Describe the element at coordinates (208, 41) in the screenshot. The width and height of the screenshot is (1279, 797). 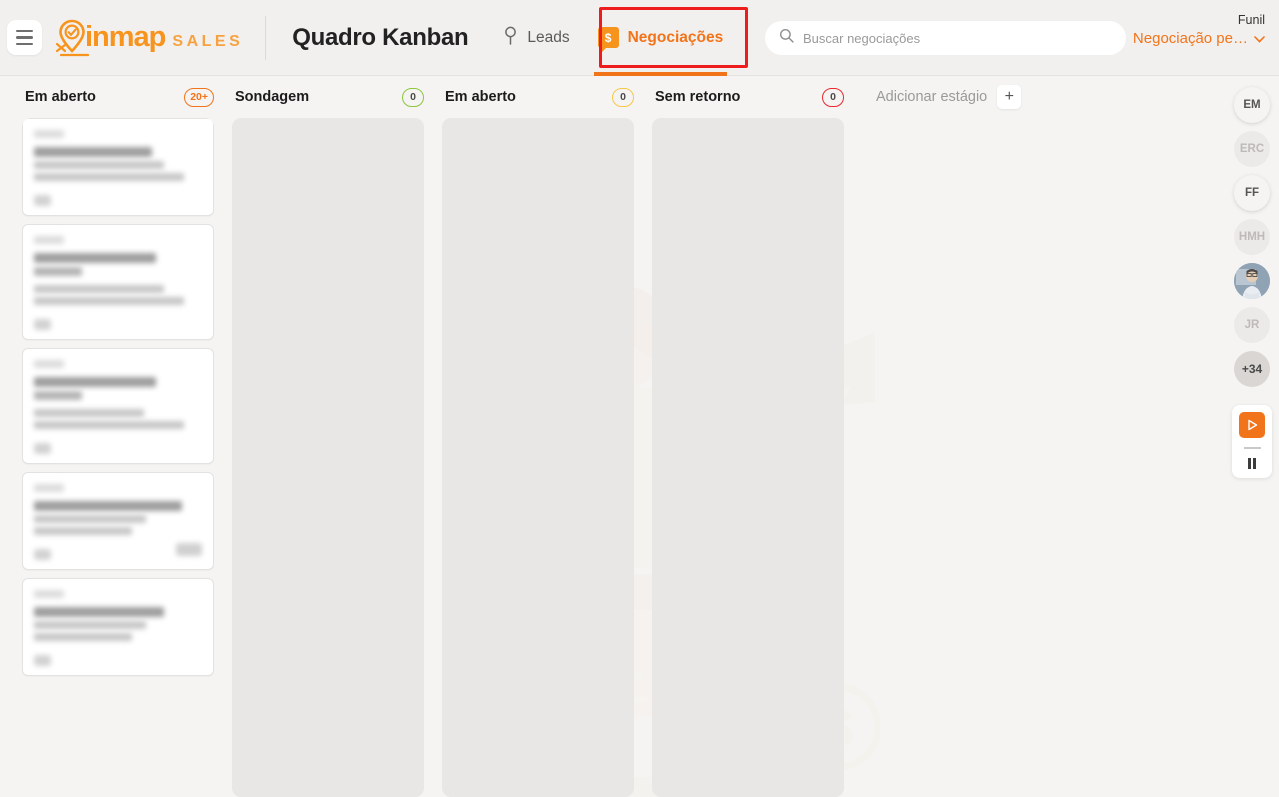
I see `logo-text-sales: SALES` at that location.